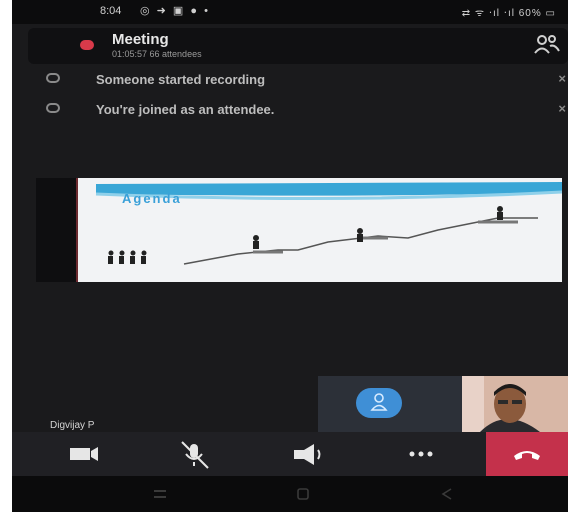 Image resolution: width=571 pixels, height=524 pixels. I want to click on meeting-title: Meeting, so click(140, 39).